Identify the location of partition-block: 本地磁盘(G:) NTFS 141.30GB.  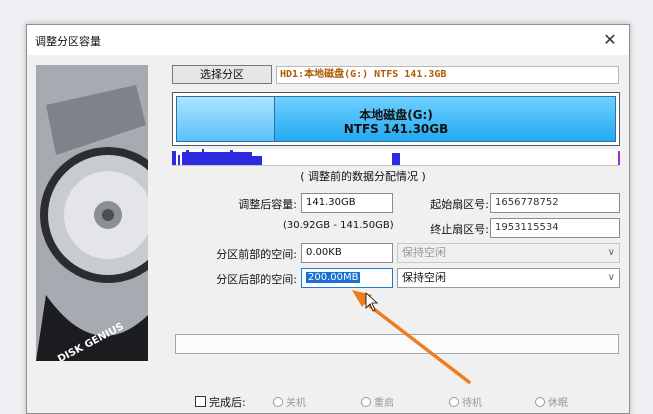
(396, 119).